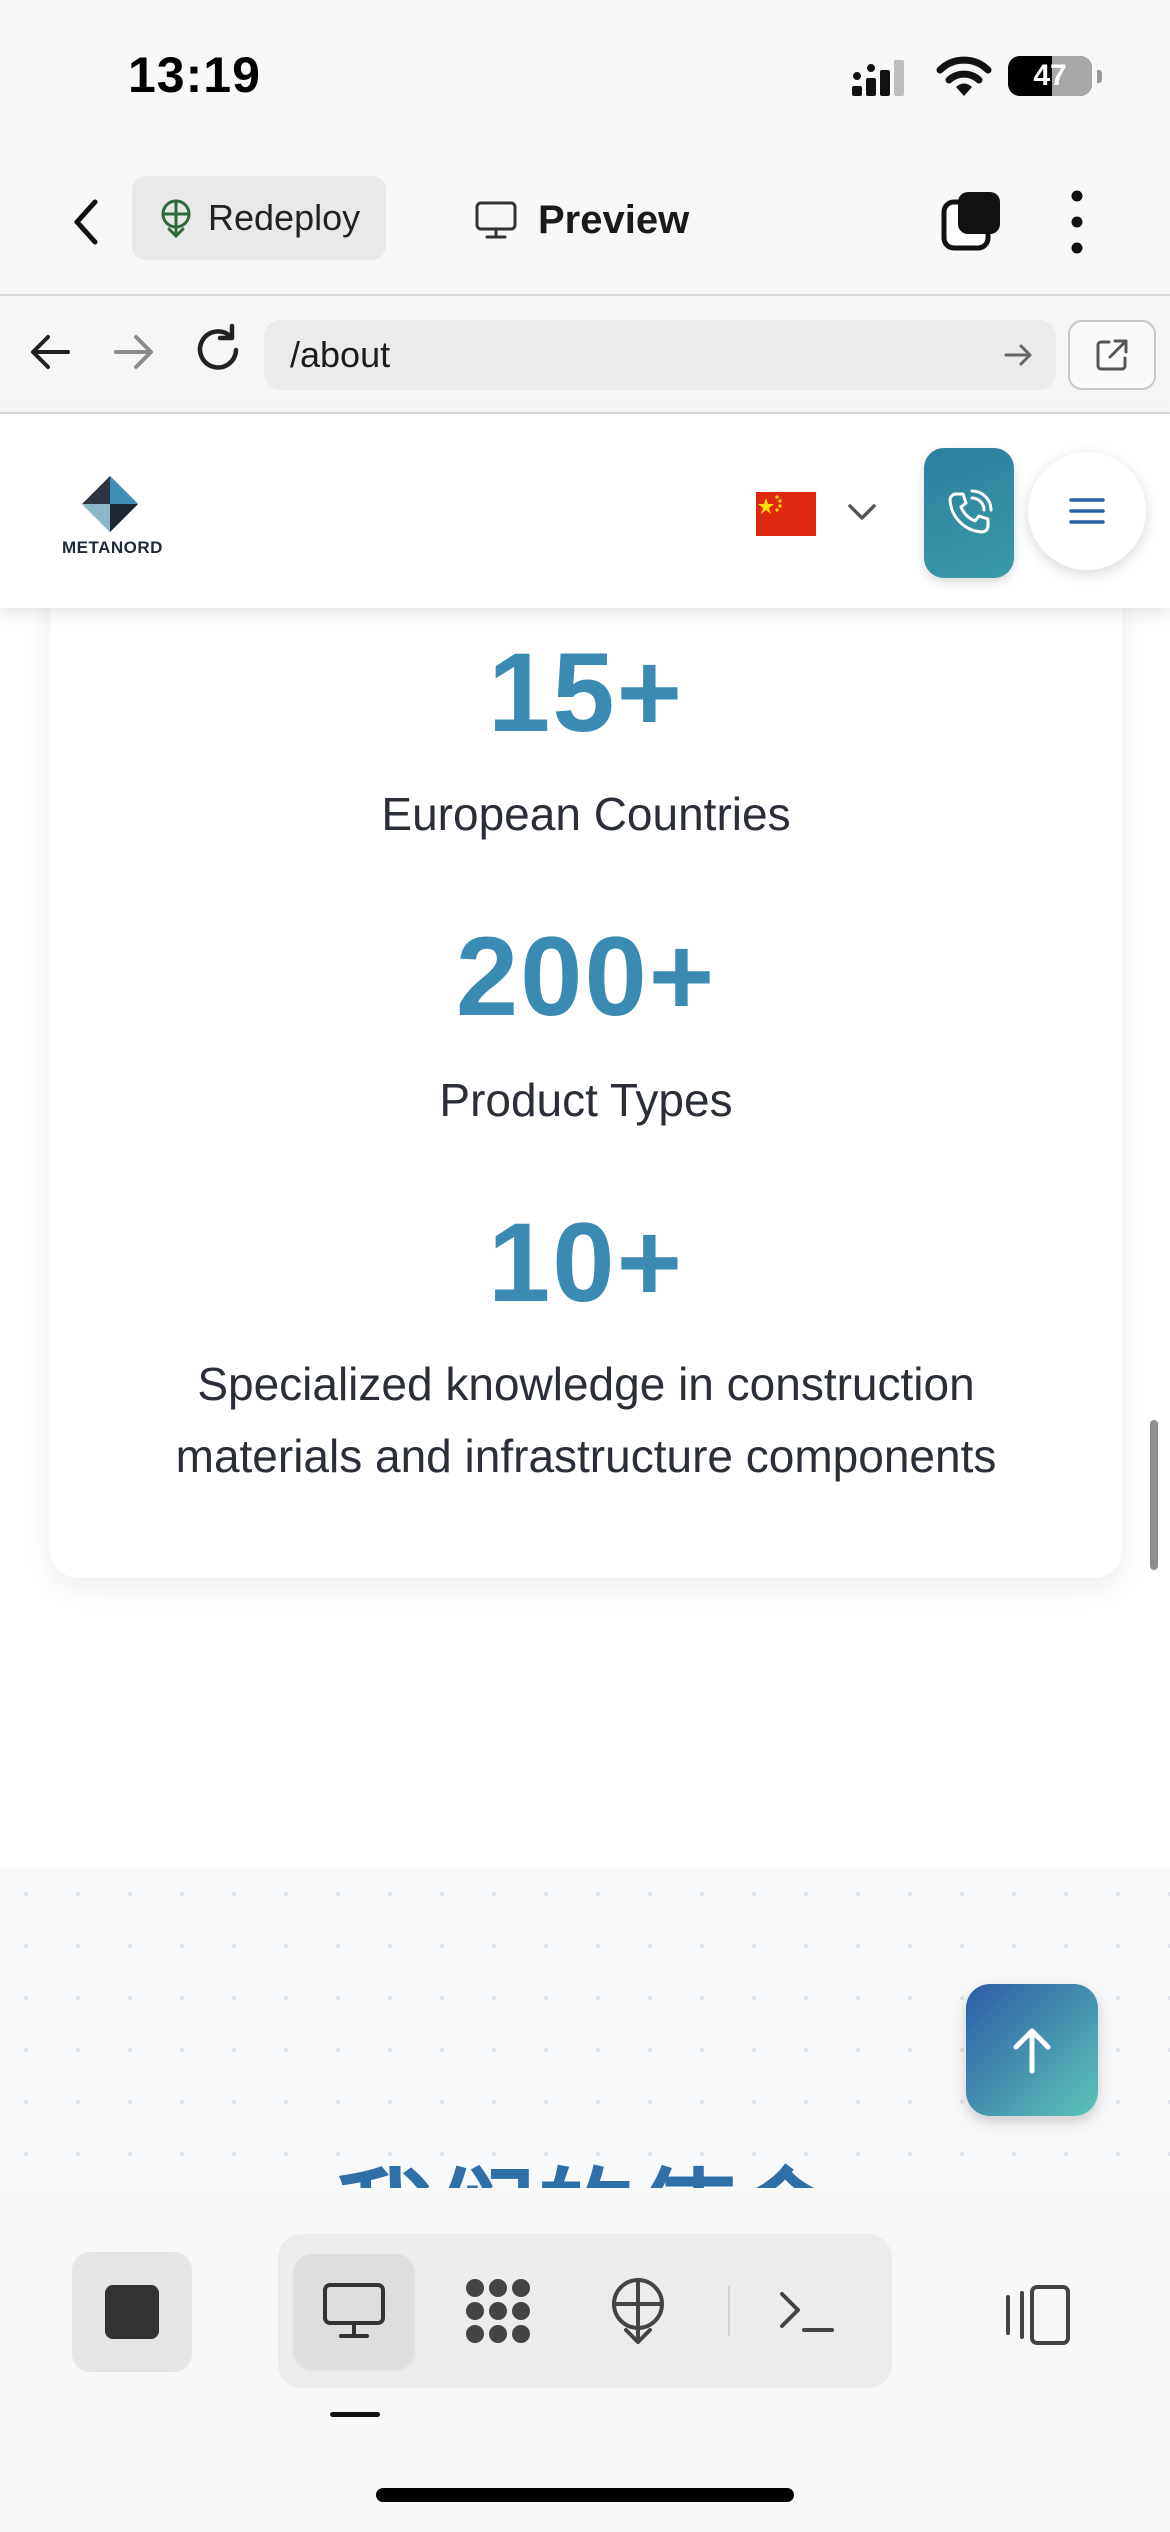 The width and height of the screenshot is (1170, 2532). What do you see at coordinates (284, 217) in the screenshot?
I see `redeploy-label: Redeploy` at bounding box center [284, 217].